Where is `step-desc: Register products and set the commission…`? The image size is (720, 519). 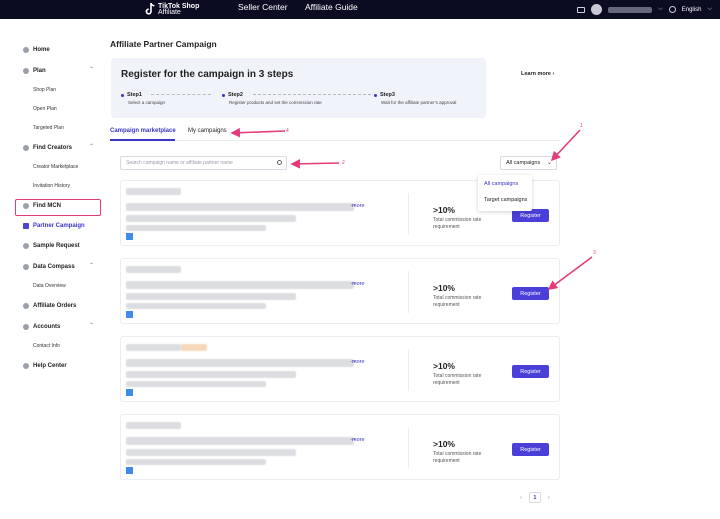
step-desc: Register products and set the commission… is located at coordinates (275, 102).